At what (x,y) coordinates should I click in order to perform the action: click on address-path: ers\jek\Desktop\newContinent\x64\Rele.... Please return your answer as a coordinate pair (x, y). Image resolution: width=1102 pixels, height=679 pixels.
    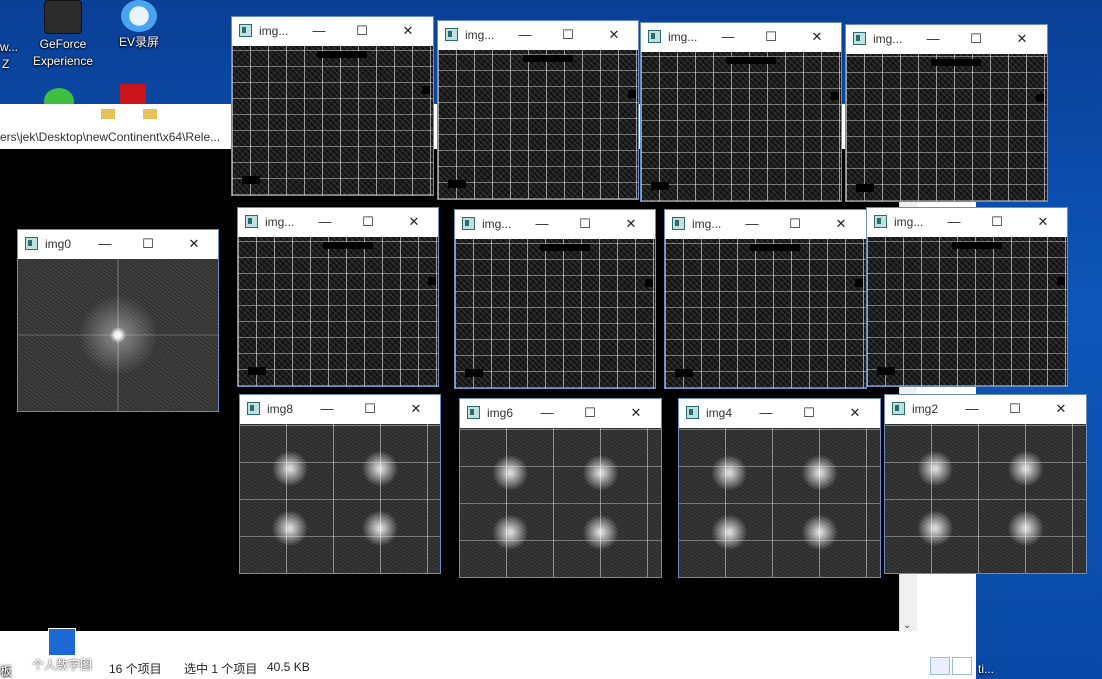
    Looking at the image, I should click on (110, 137).